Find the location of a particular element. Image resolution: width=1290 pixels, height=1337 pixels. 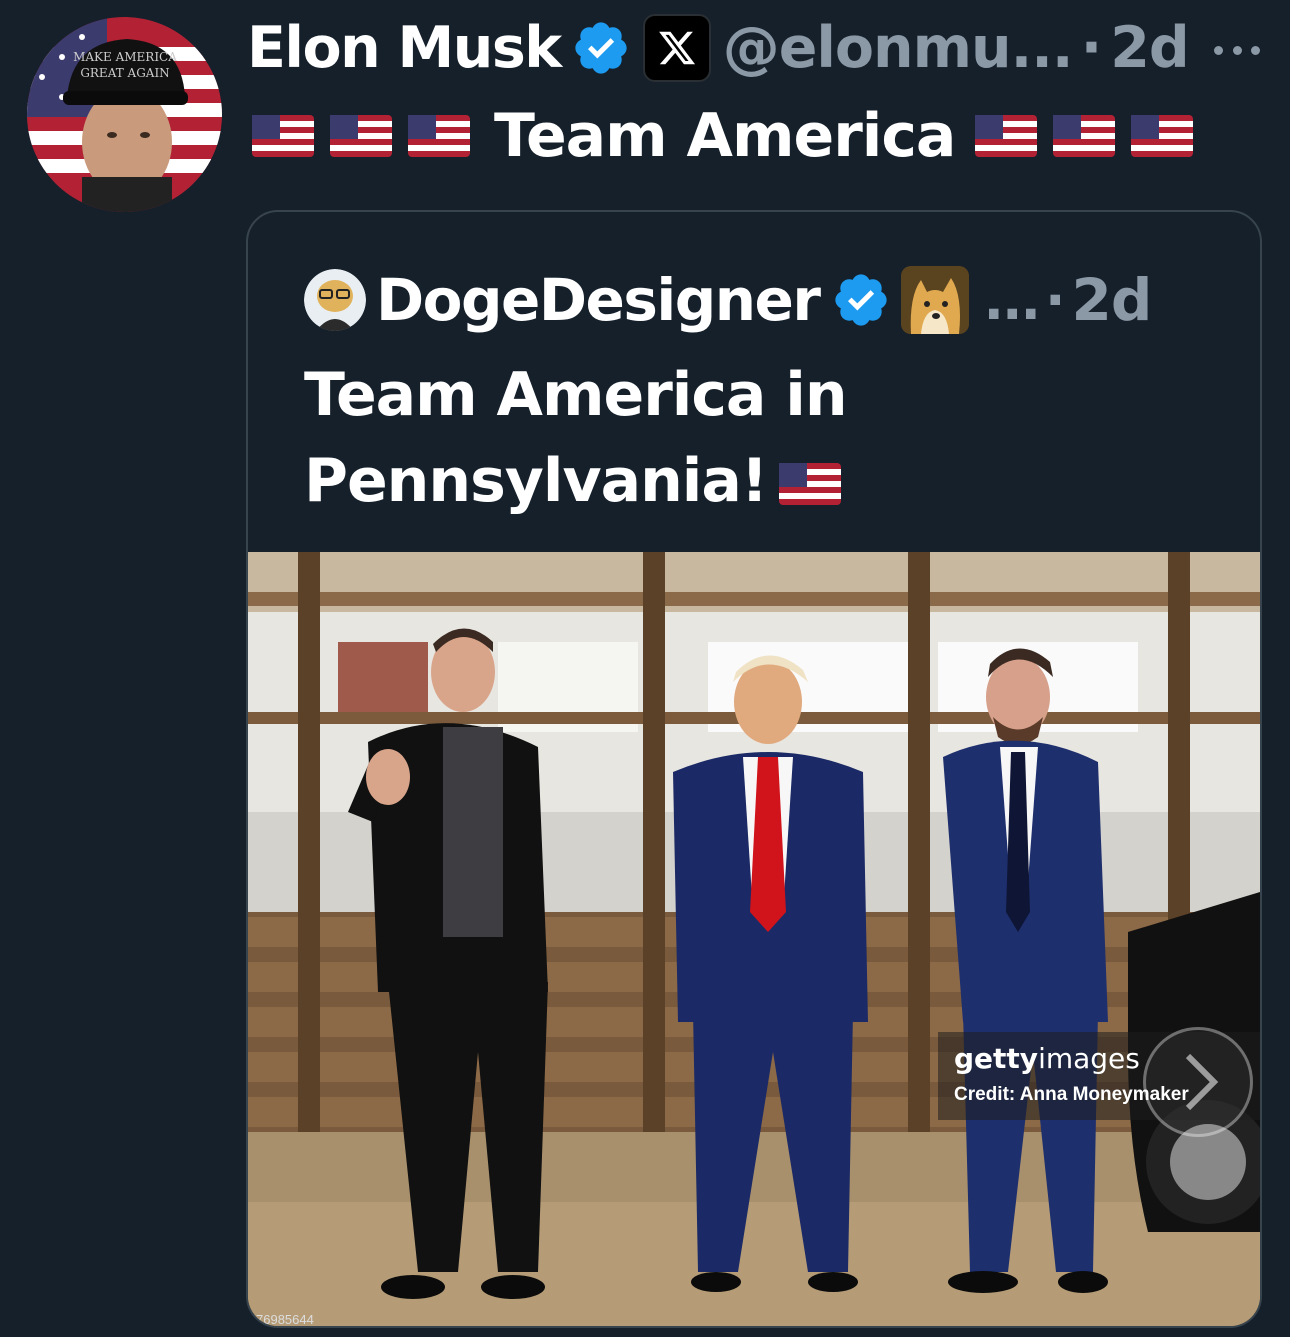

quoted-author-name: DogeDesigner is located at coordinates (598, 300).